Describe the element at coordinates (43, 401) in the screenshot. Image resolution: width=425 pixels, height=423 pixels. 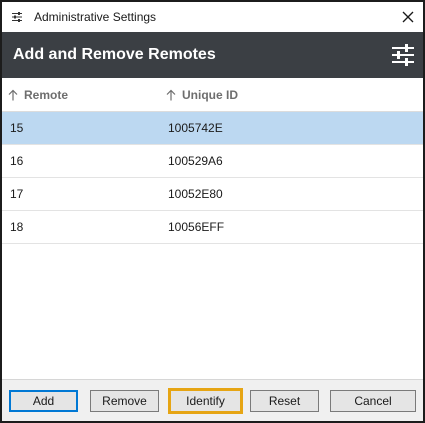
I see `add-button: Add` at that location.